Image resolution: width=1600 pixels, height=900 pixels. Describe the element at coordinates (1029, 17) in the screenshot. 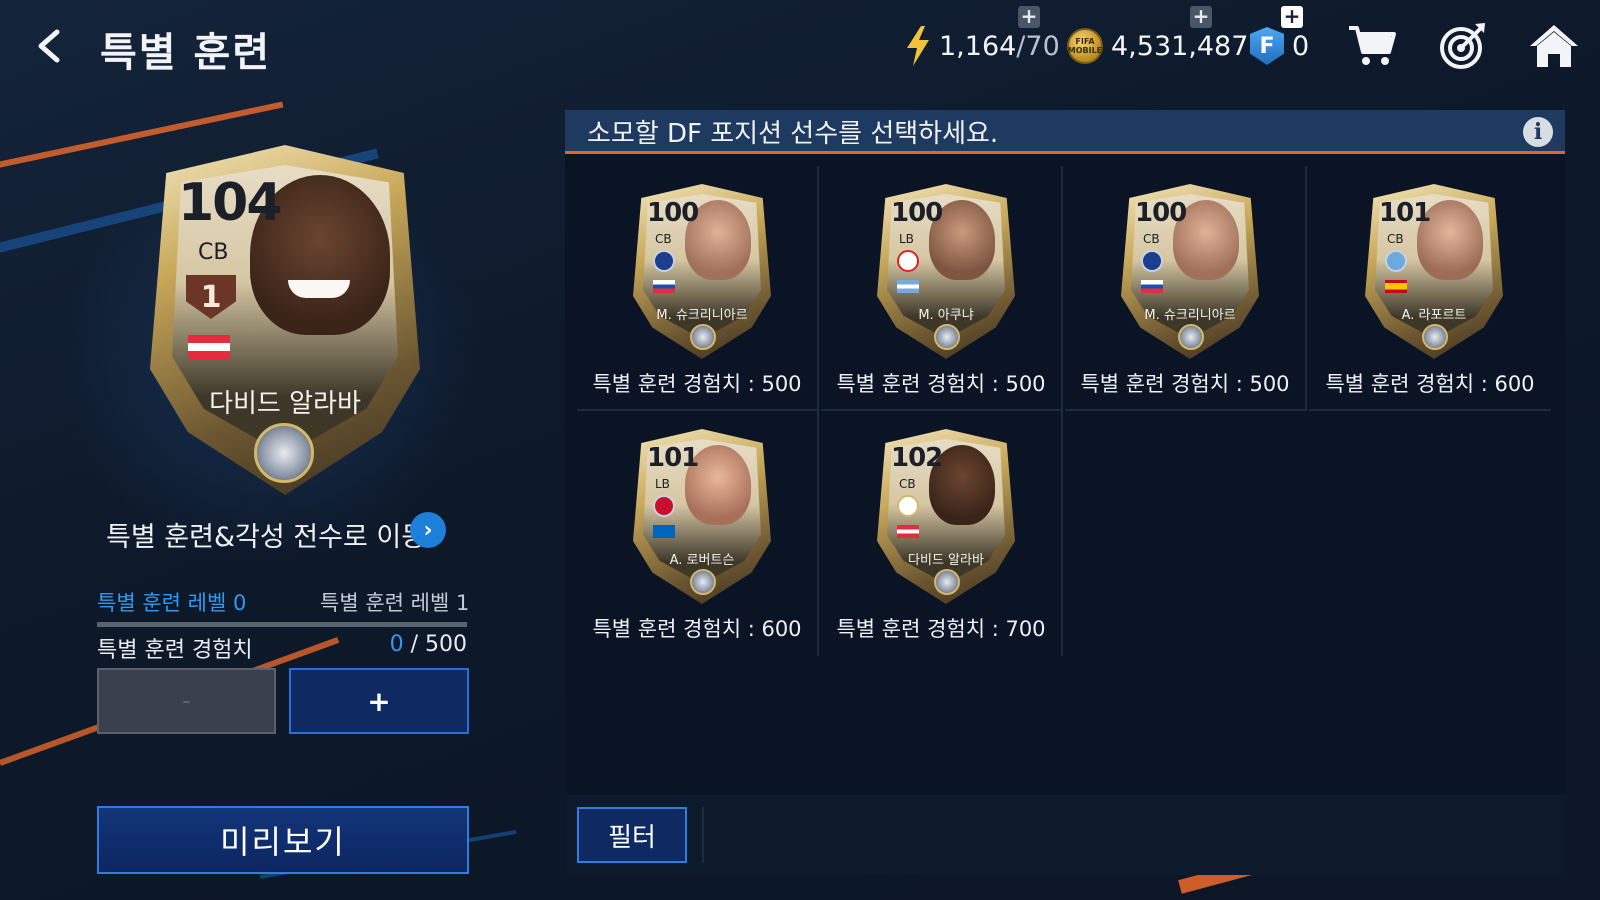

I see `add-energy-button: +` at that location.